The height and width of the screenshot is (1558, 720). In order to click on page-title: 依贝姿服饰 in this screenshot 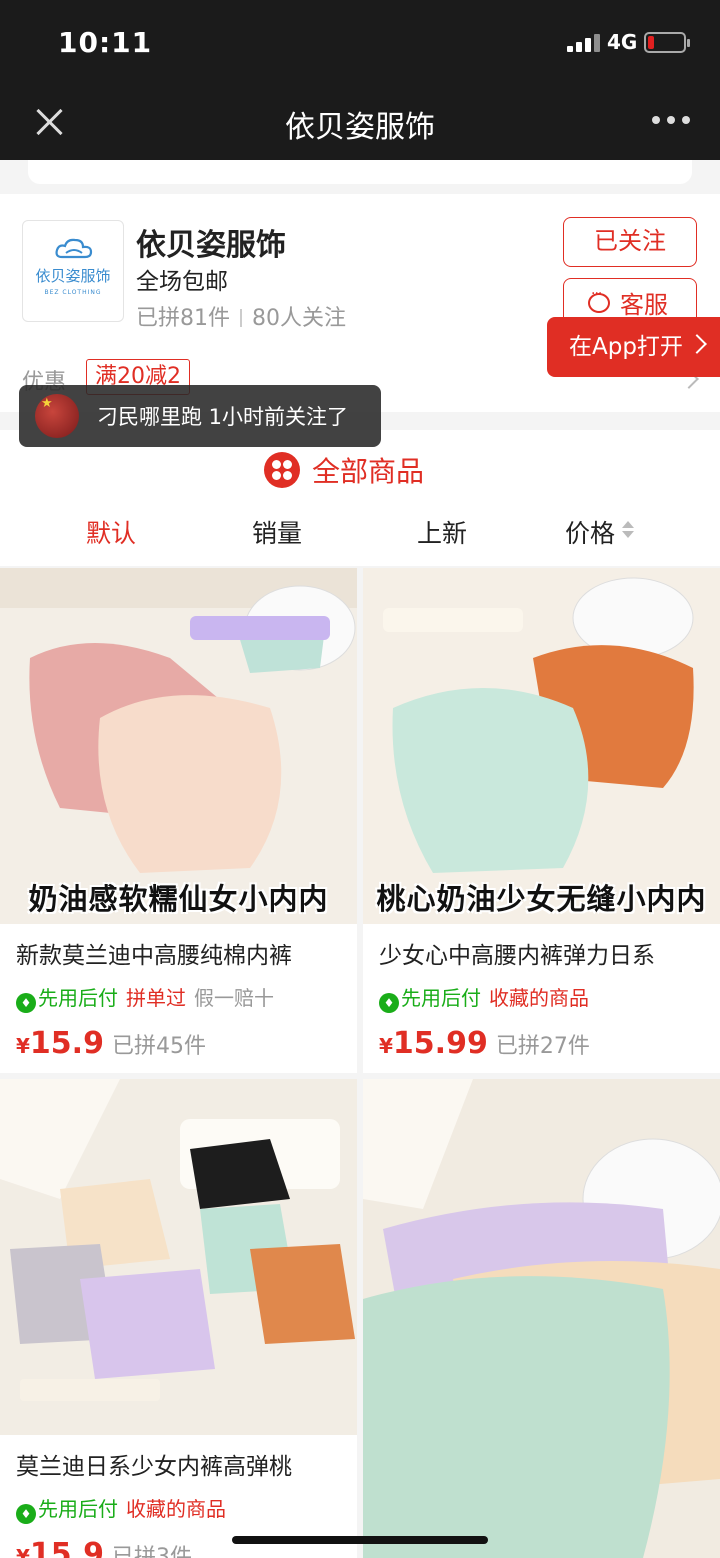, I will do `click(360, 127)`.